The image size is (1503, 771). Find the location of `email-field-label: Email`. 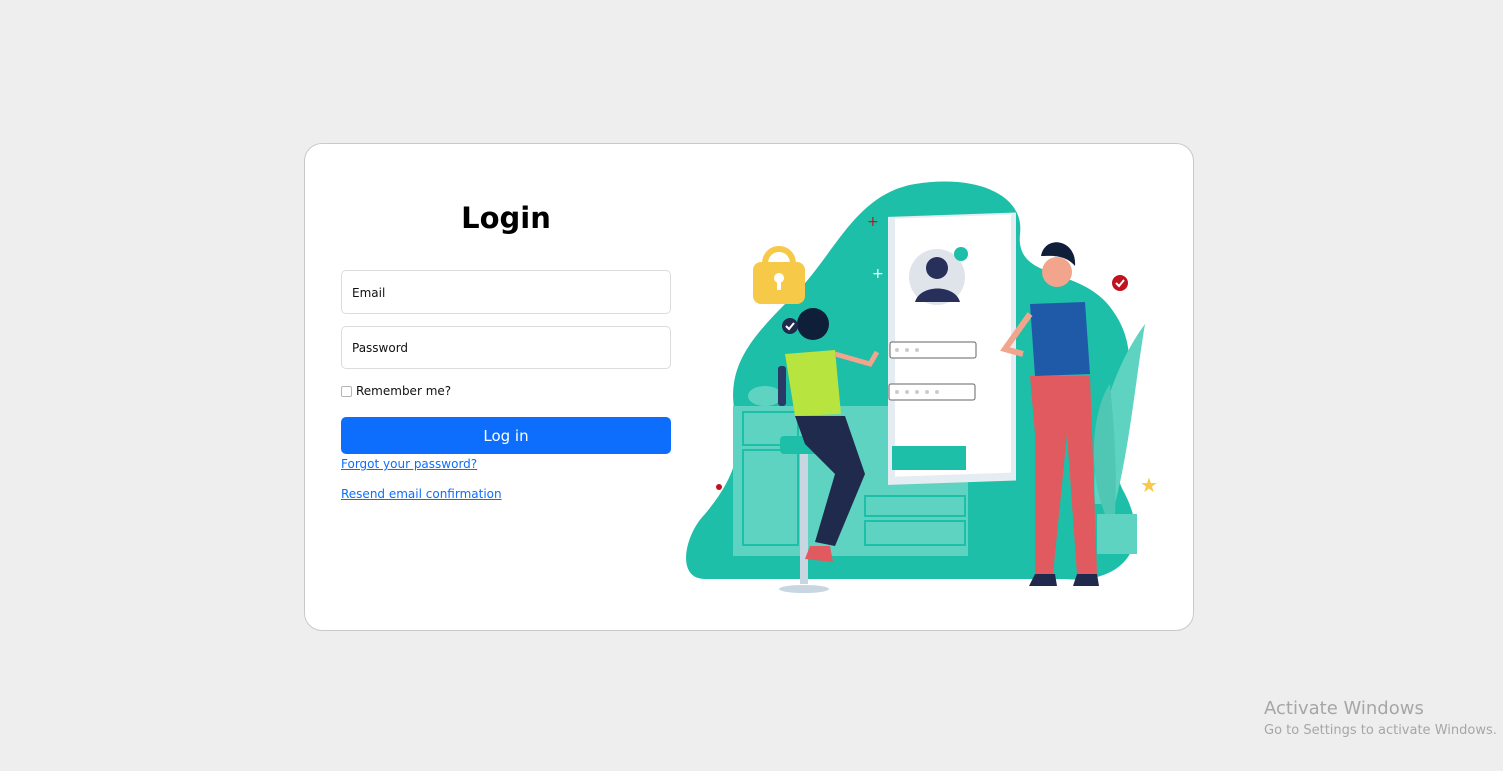

email-field-label: Email is located at coordinates (369, 293).